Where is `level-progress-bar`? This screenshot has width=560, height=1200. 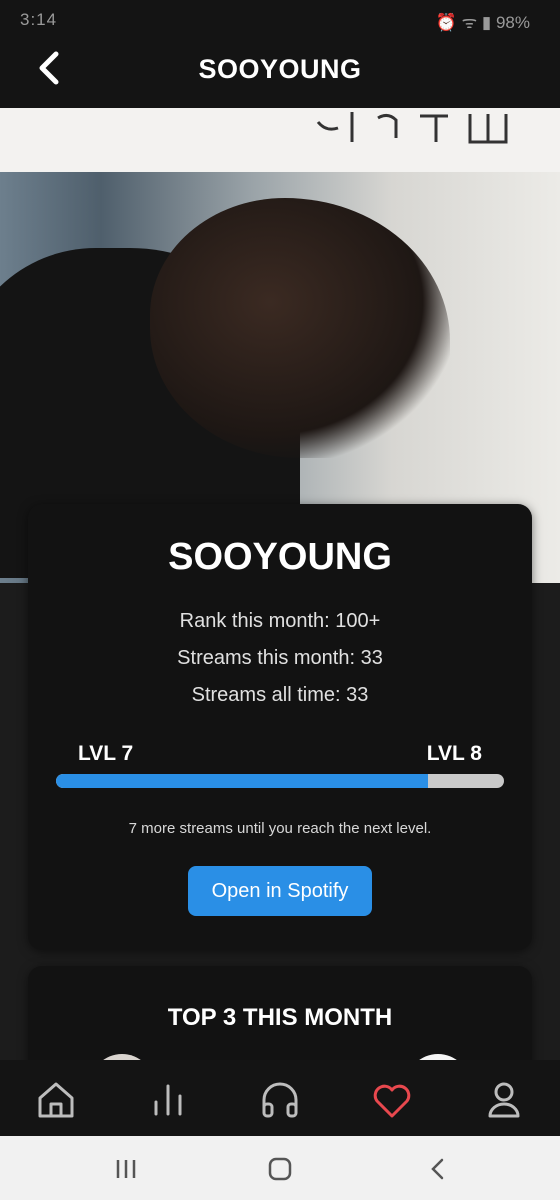
level-progress-bar is located at coordinates (280, 781).